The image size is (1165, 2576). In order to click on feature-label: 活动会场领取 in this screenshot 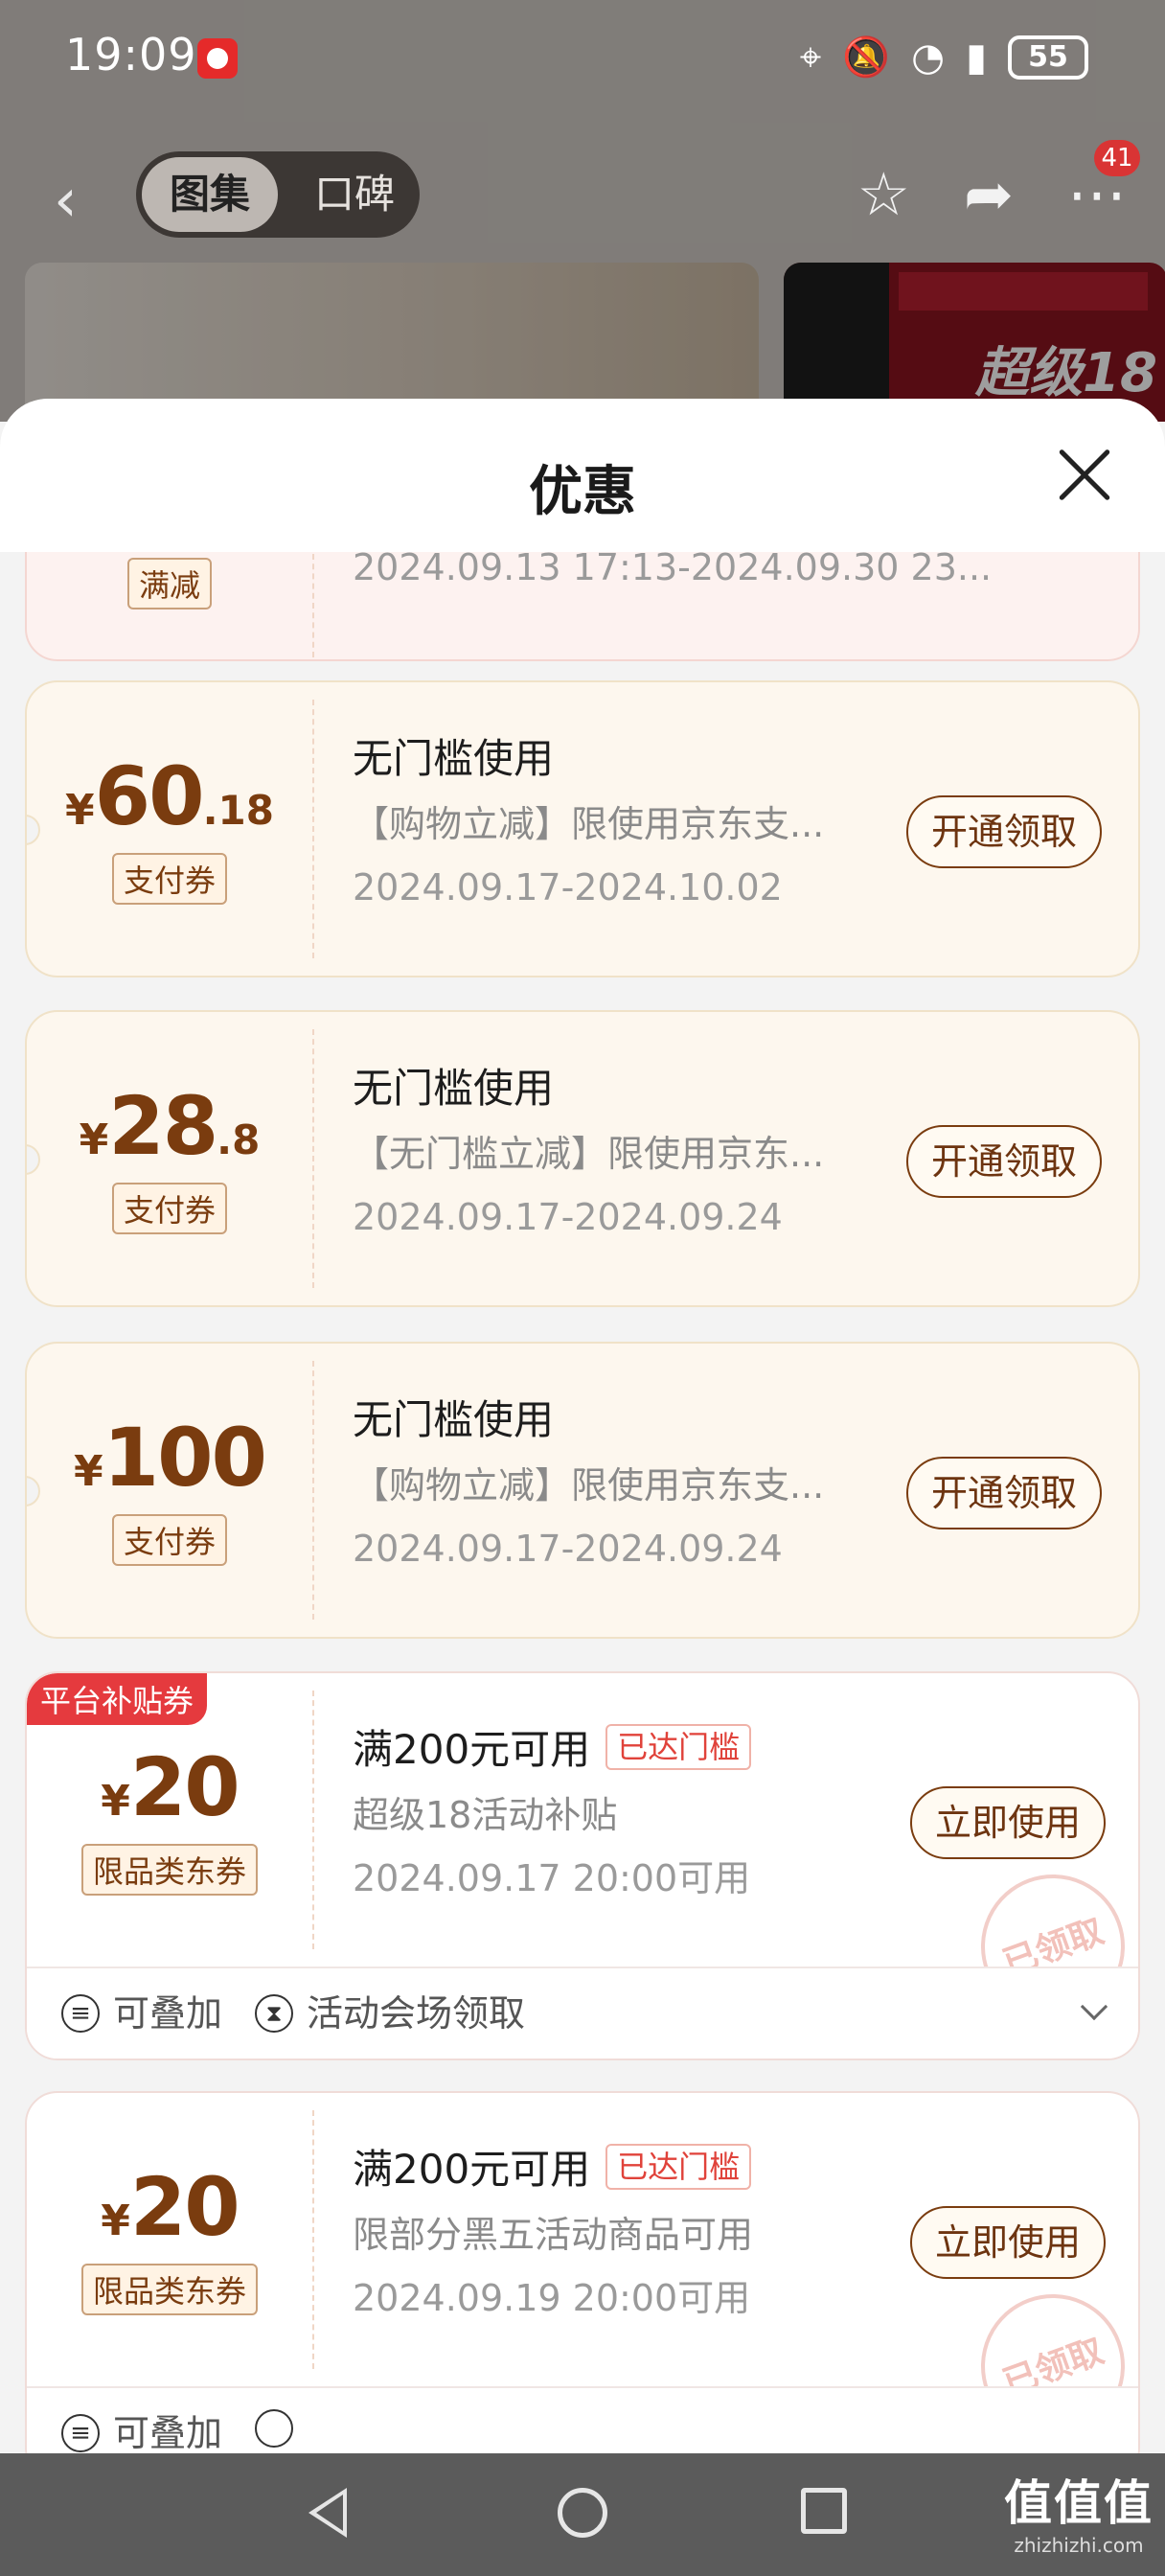, I will do `click(417, 2013)`.